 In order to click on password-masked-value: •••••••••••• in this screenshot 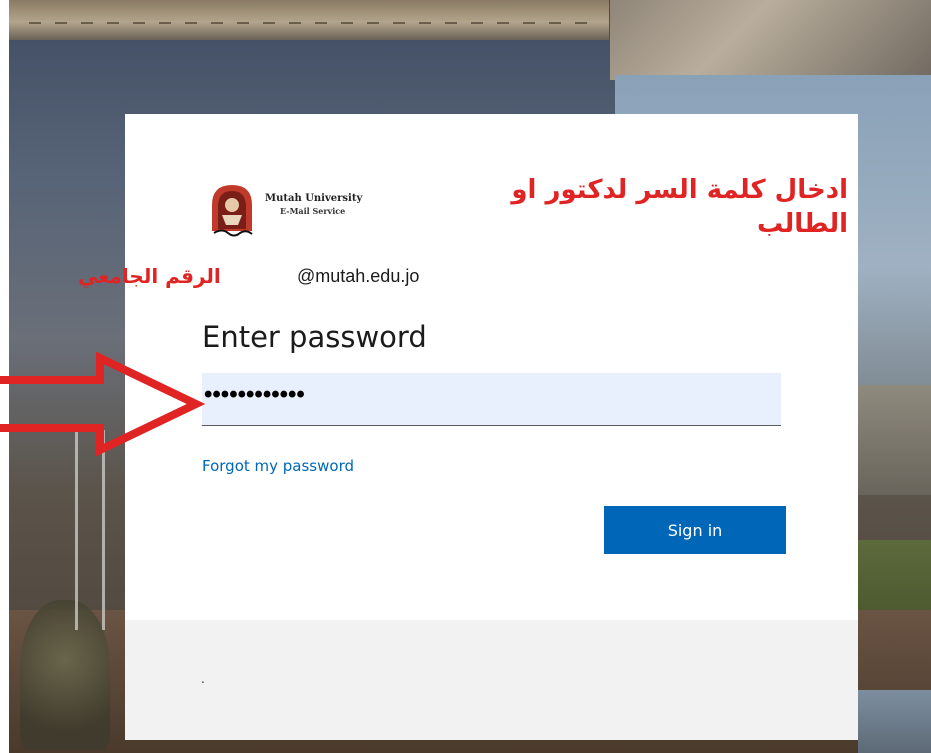, I will do `click(254, 394)`.